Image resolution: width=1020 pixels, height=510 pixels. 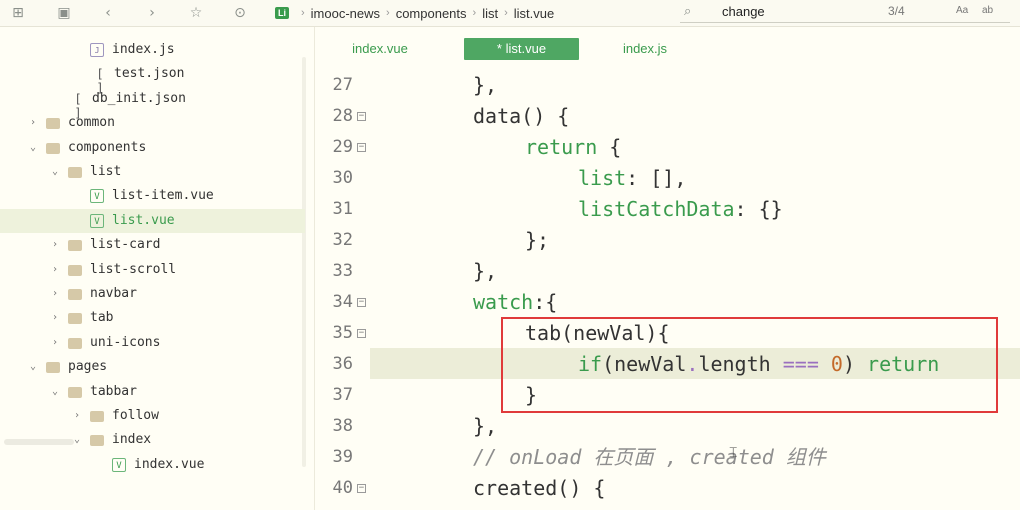 I want to click on line-number: 30, so click(x=342, y=178).